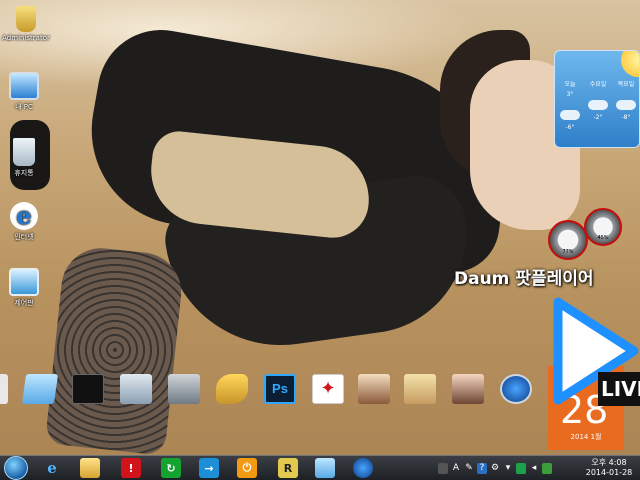  I want to click on settings-icon: ⚙, so click(495, 468).